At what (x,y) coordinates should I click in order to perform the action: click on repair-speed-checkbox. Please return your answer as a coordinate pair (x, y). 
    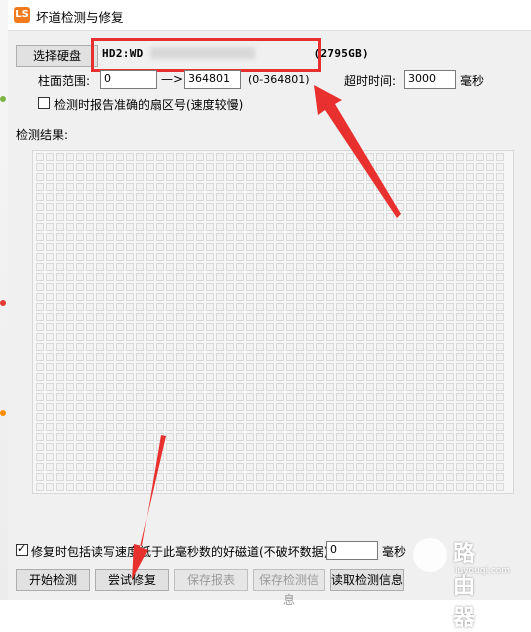
    Looking at the image, I should click on (22, 549).